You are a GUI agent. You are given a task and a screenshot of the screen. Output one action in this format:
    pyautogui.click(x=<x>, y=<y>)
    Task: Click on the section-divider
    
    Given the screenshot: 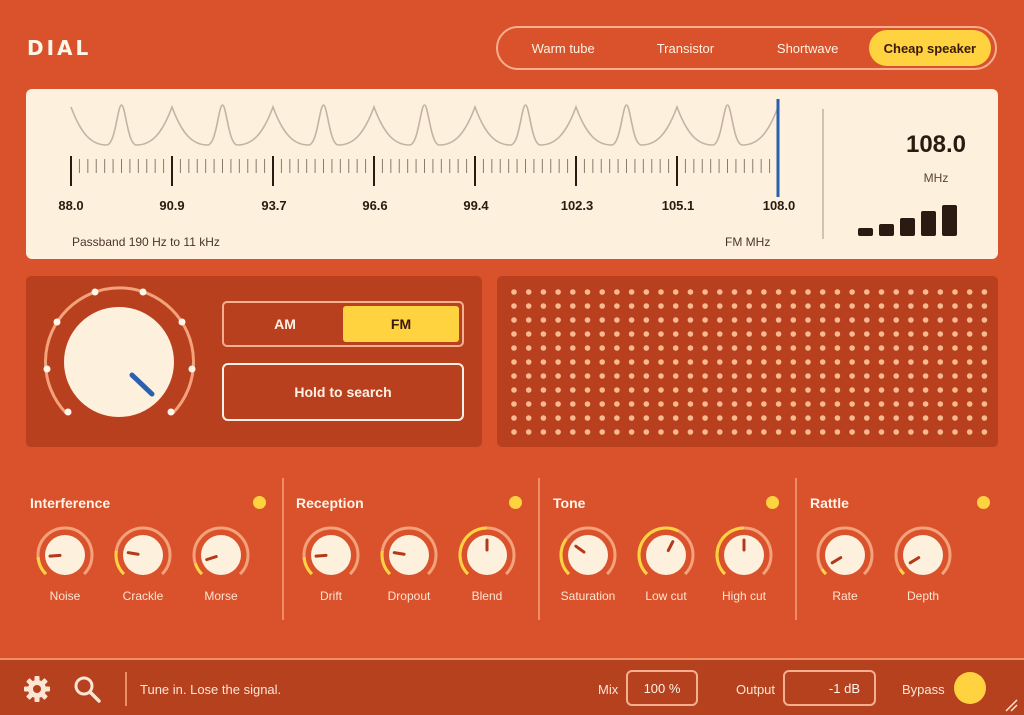 What is the action you would take?
    pyautogui.click(x=796, y=549)
    